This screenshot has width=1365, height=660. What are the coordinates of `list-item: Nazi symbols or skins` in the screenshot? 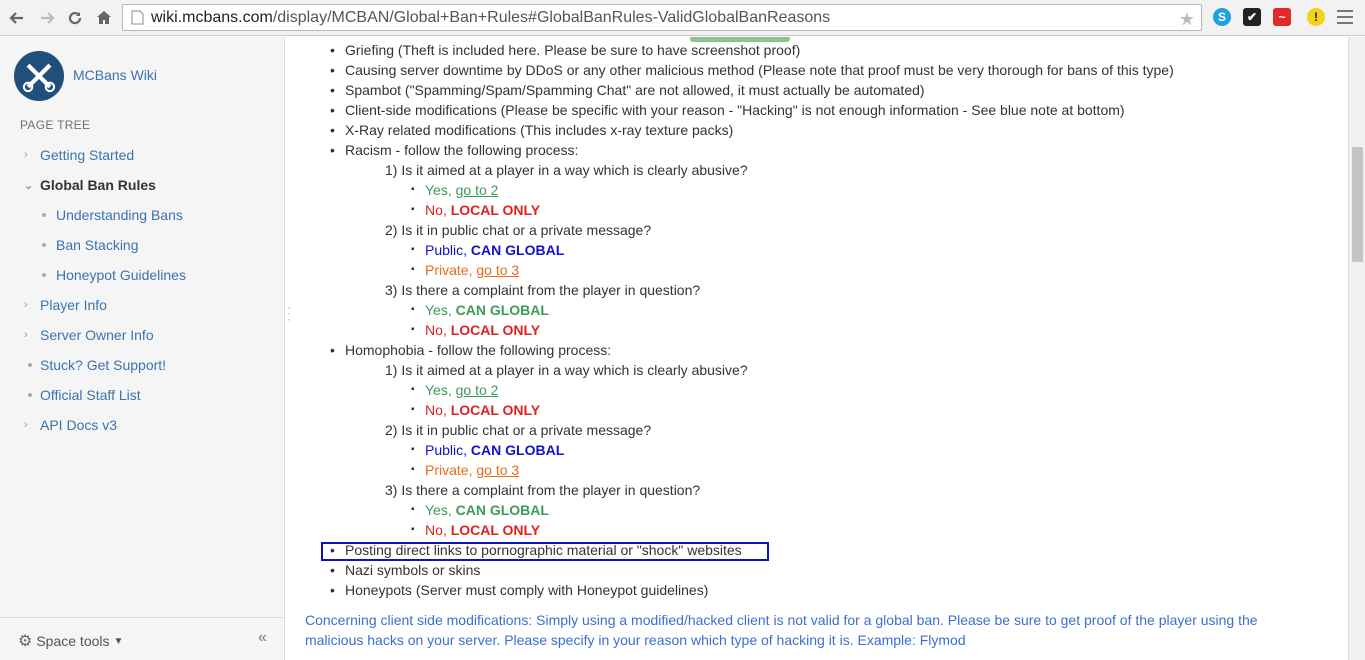 It's located at (825, 570).